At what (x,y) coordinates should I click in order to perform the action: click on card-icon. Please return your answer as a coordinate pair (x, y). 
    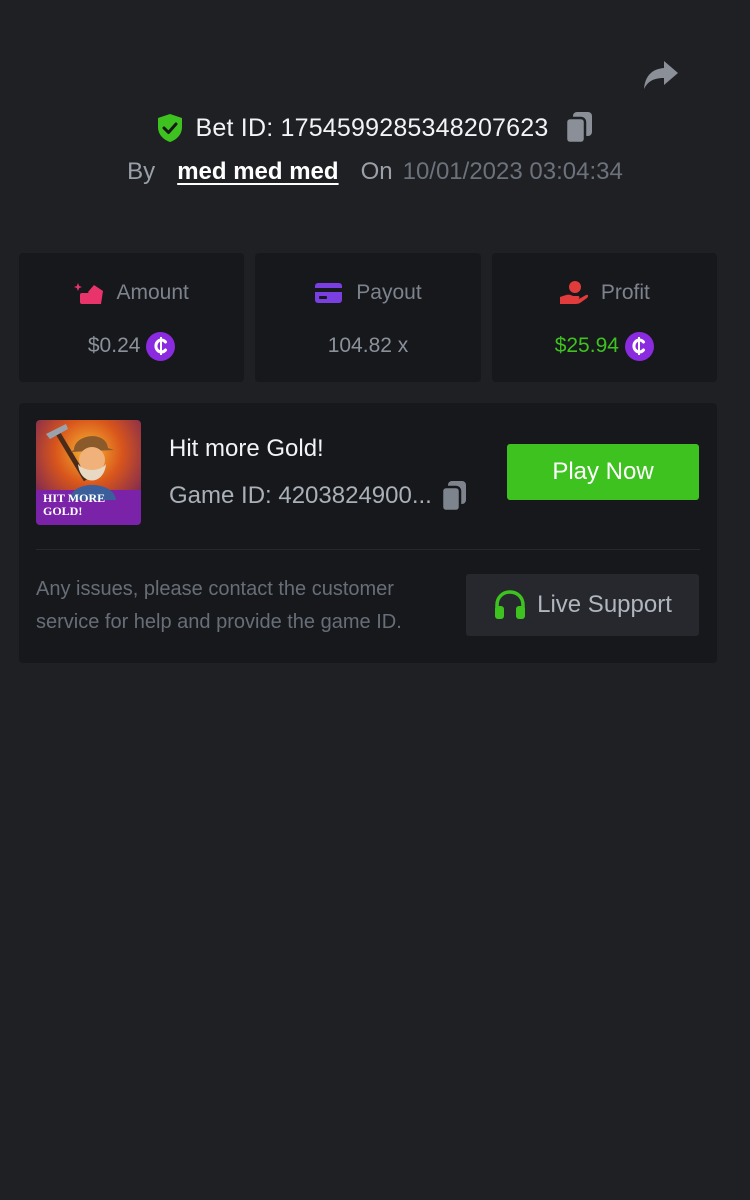
    Looking at the image, I should click on (329, 293).